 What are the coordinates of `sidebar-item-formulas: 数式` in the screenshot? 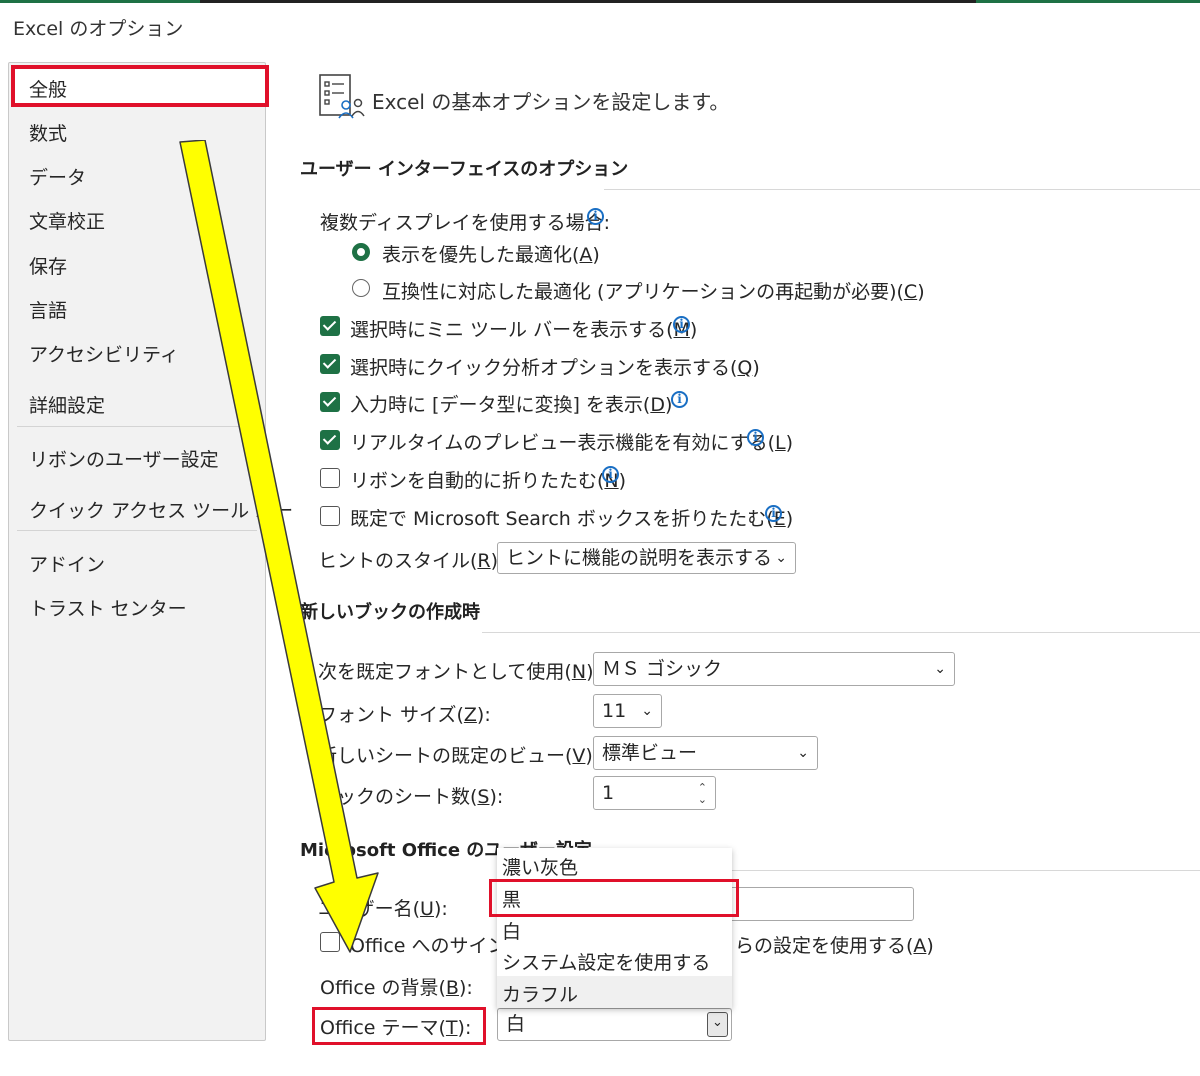 It's located at (48, 132).